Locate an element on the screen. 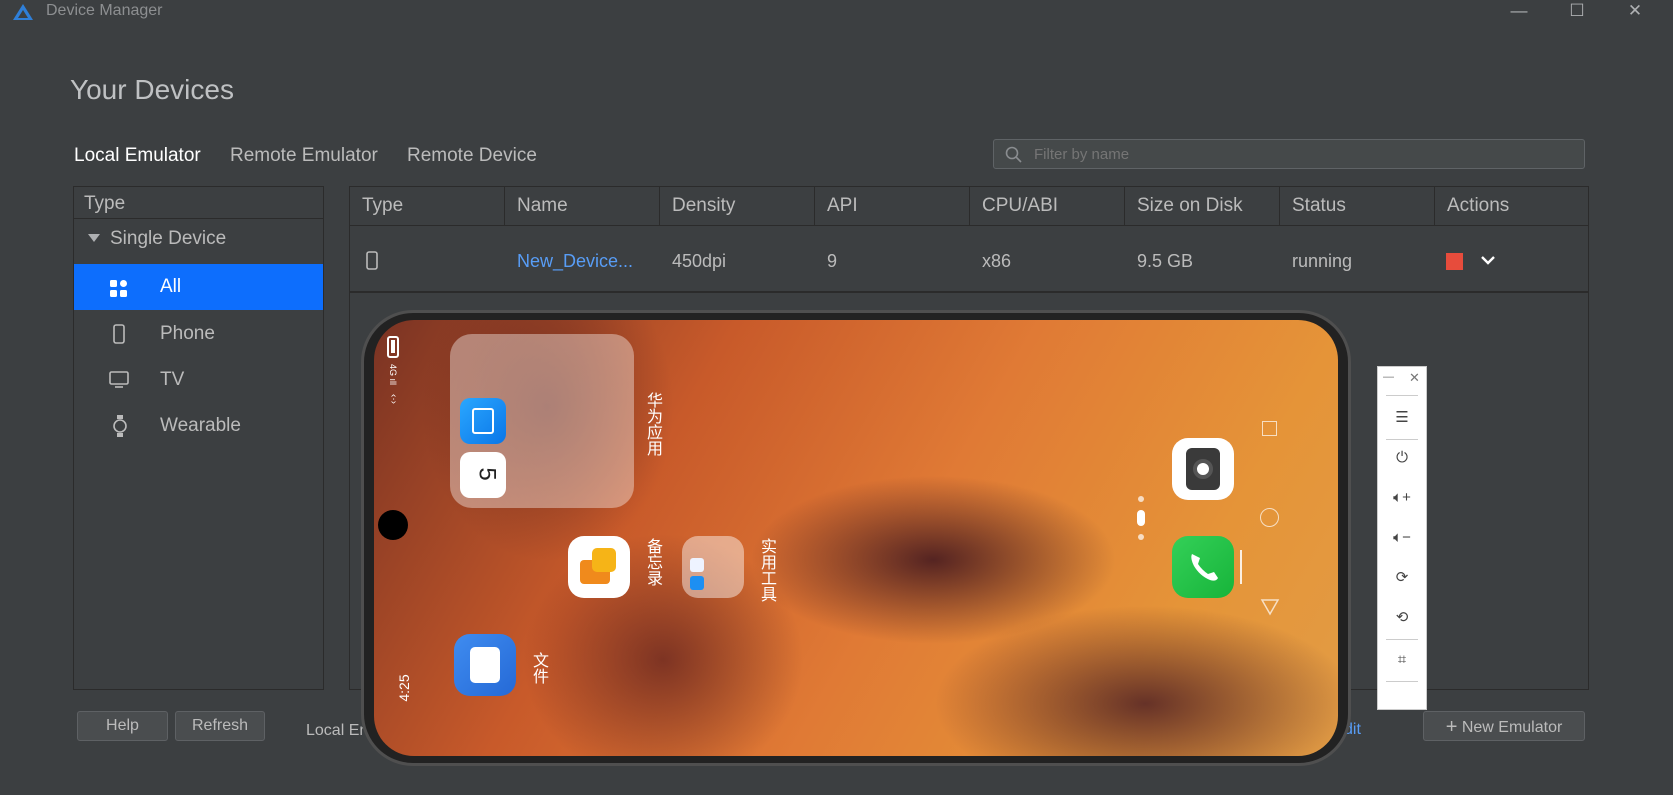 This screenshot has height=795, width=1673. search-icon is located at coordinates (1013, 154).